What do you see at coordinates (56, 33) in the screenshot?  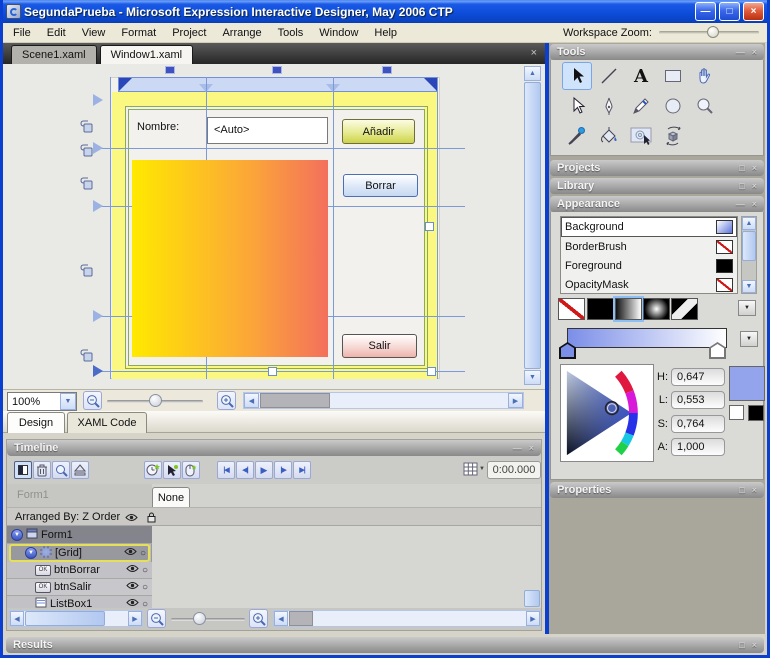 I see `menu-edit: Edit` at bounding box center [56, 33].